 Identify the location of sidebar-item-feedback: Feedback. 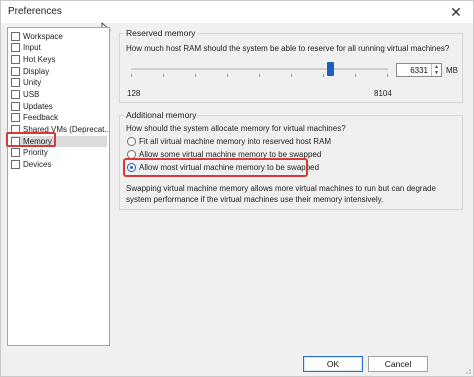
(34, 117).